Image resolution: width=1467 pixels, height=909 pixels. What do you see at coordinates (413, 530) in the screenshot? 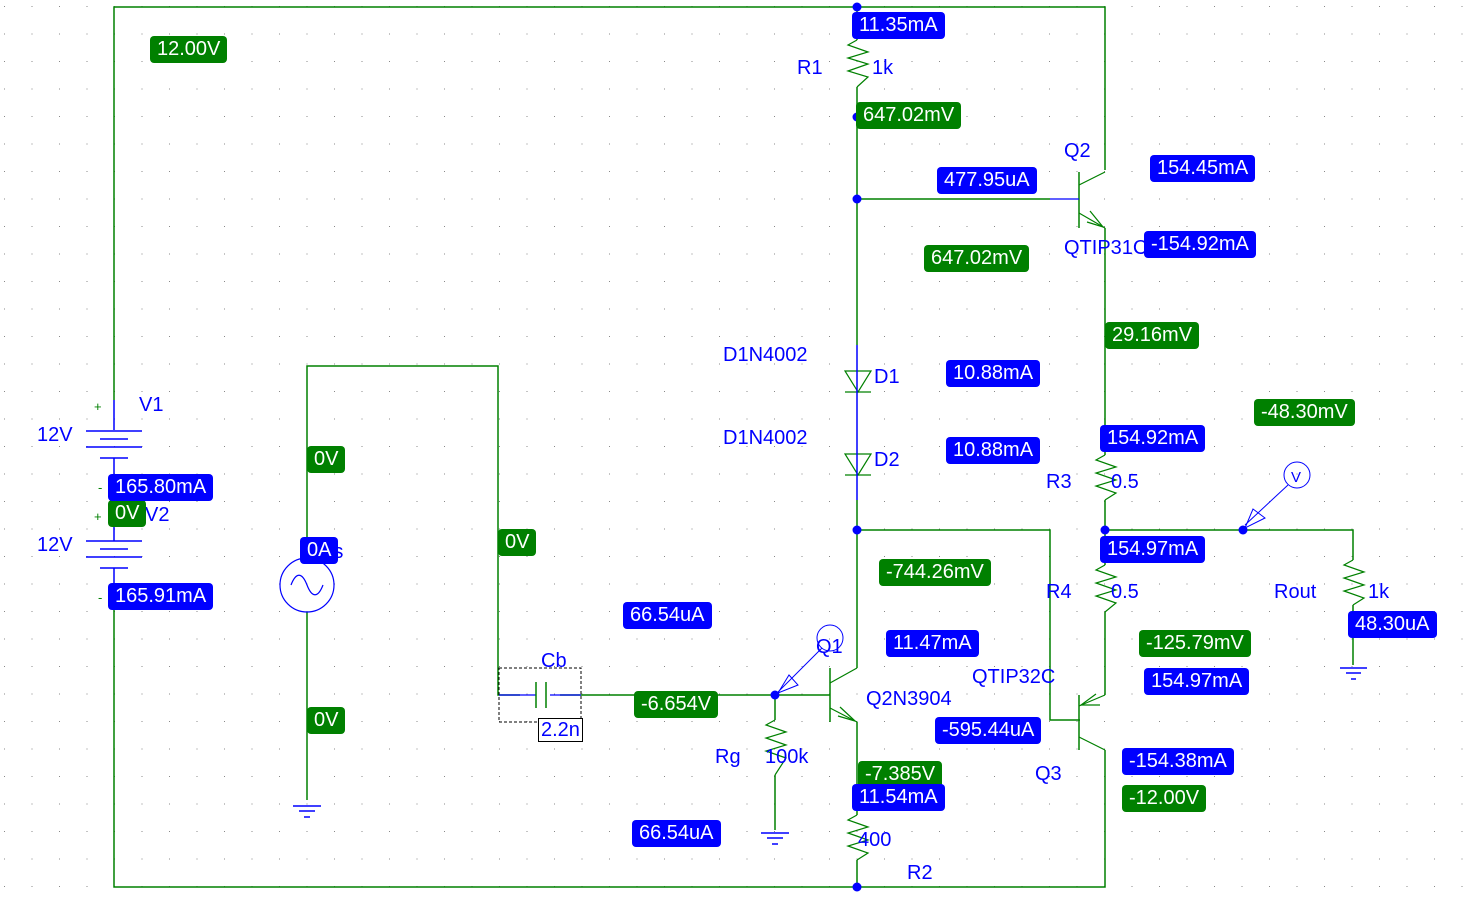
I see `wire-vs-loop` at bounding box center [413, 530].